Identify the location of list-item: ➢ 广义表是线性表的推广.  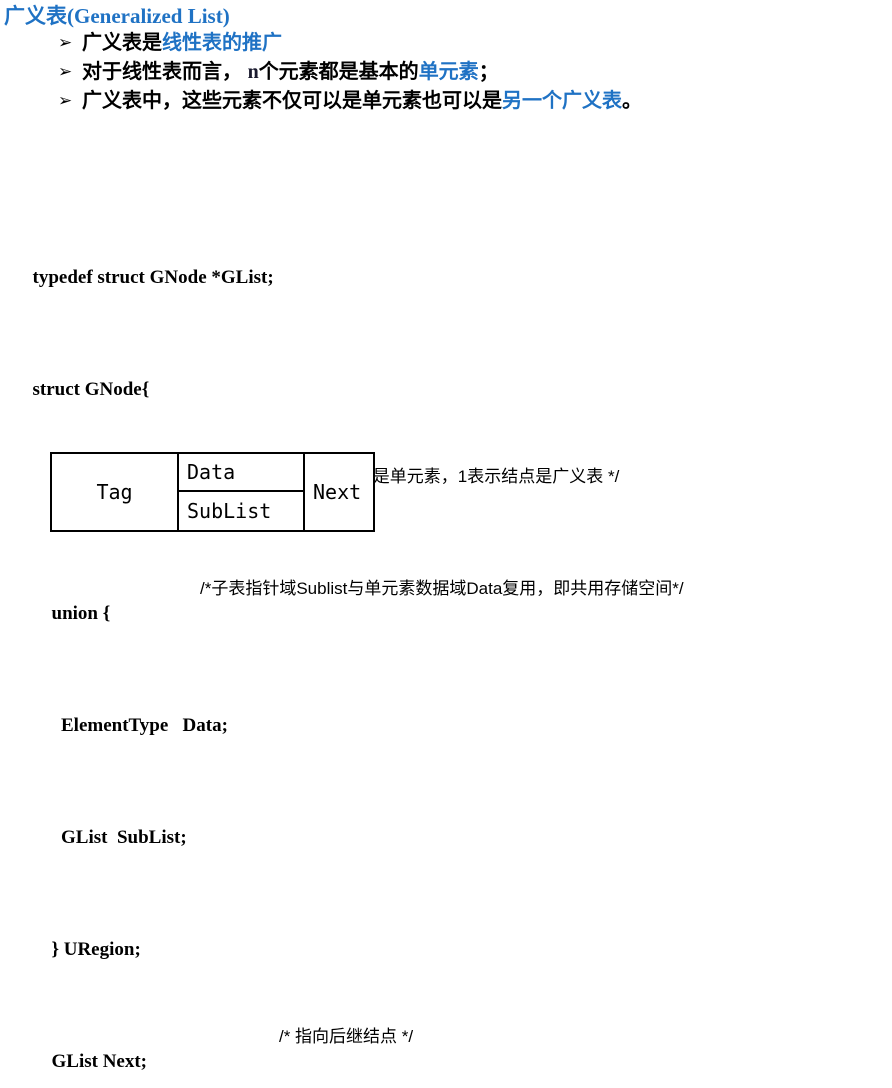
(475, 43).